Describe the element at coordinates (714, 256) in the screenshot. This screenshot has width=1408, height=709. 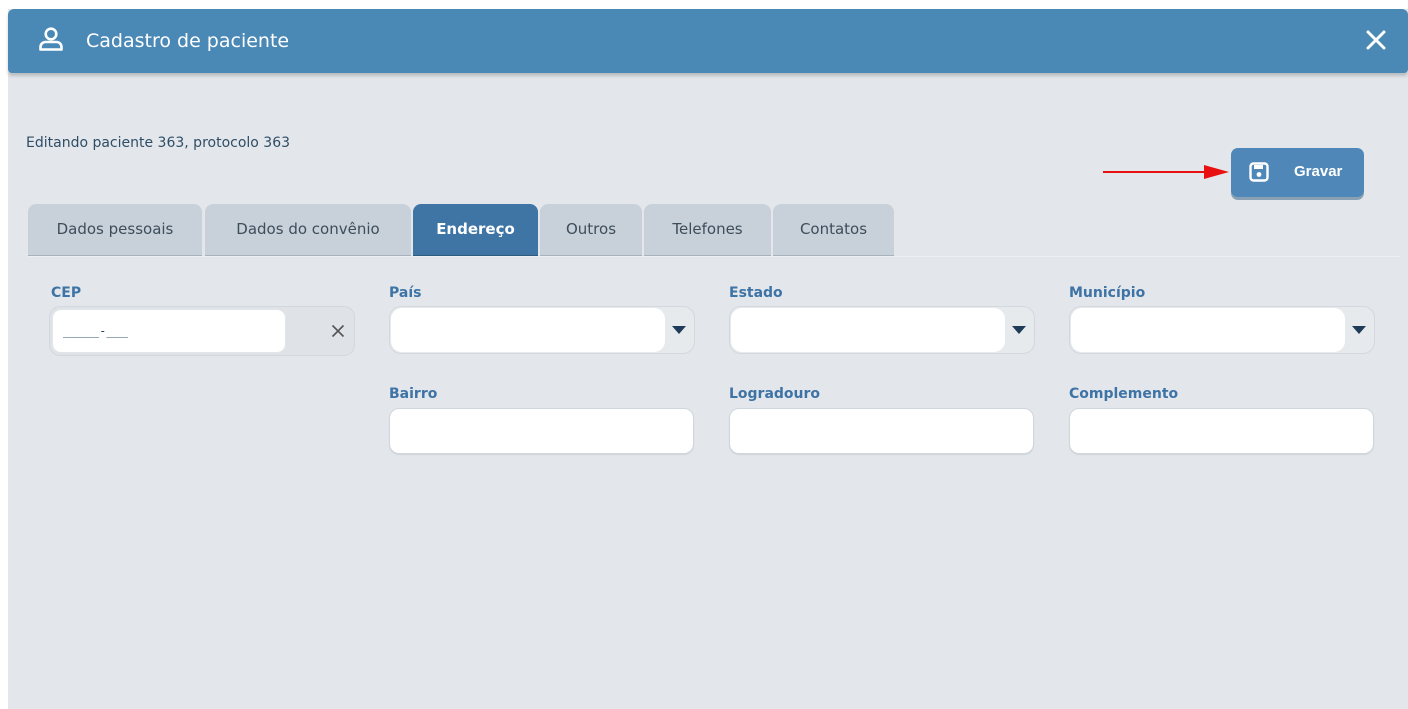
I see `tab-divider` at that location.